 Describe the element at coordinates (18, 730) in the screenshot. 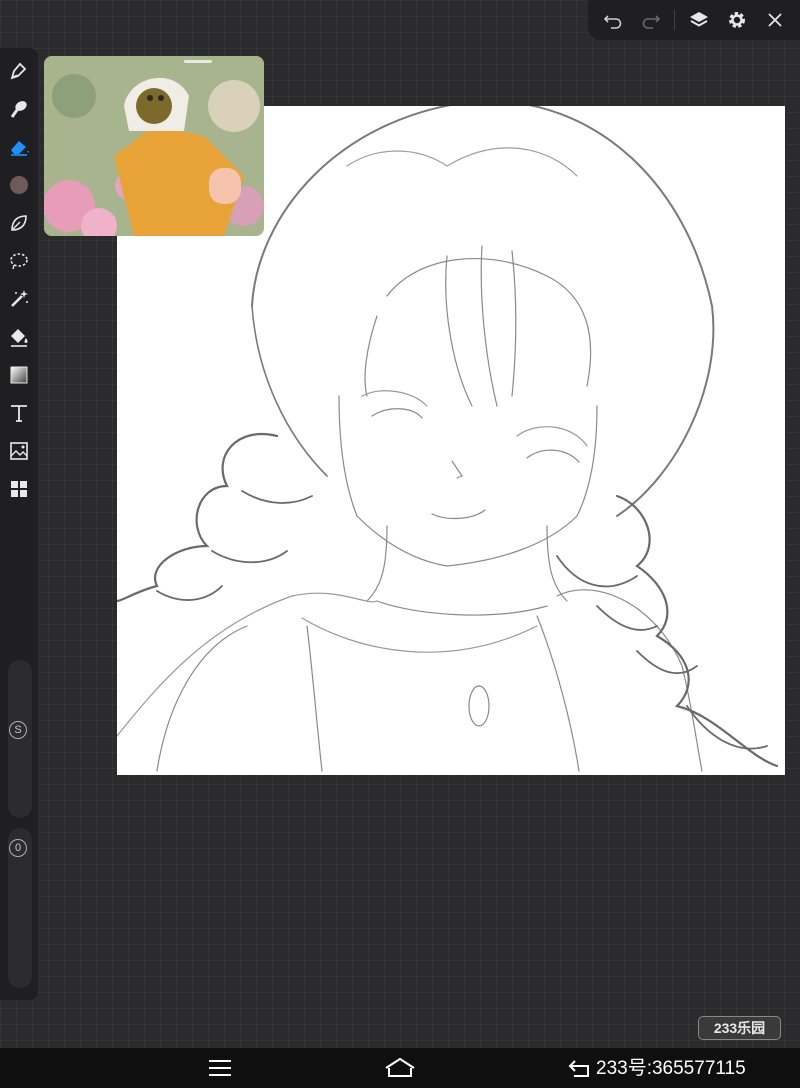

I see `brush-size-knob: S` at that location.